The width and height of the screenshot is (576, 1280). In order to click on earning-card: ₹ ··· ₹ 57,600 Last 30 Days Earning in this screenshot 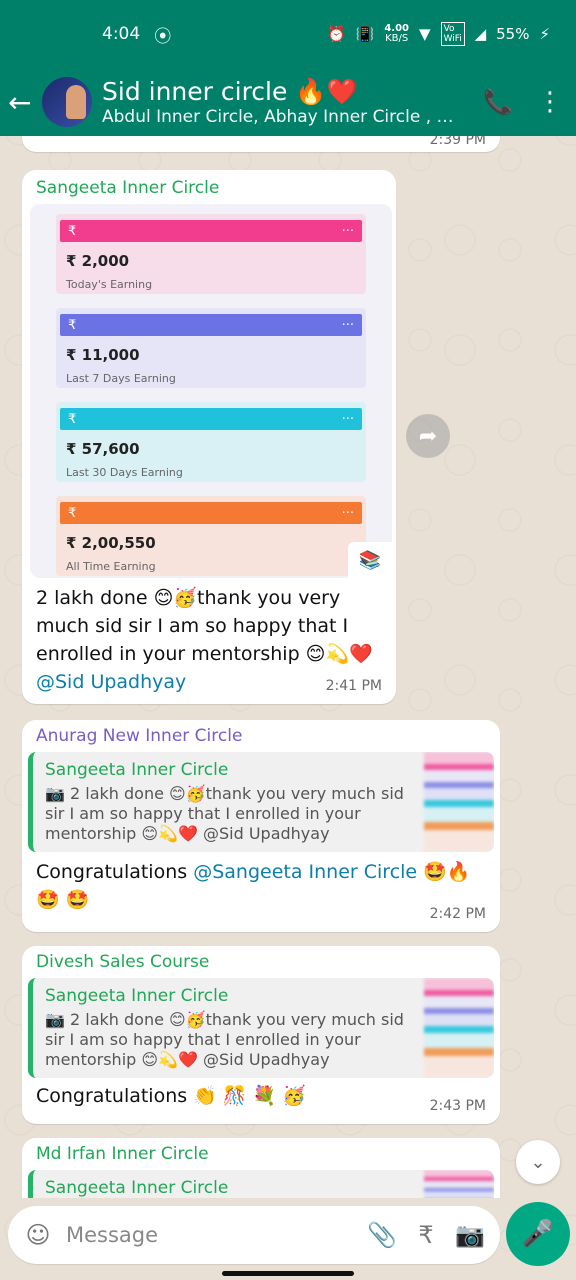, I will do `click(211, 442)`.